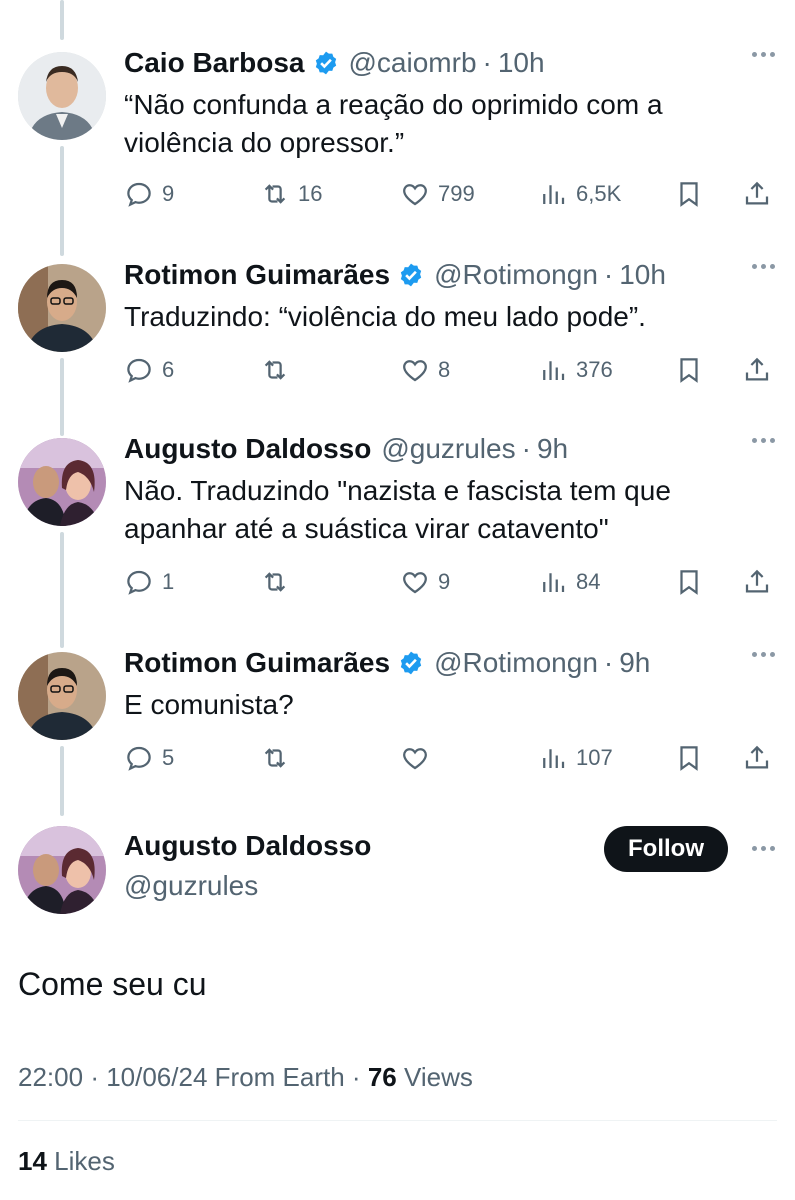 This screenshot has width=795, height=1200. Describe the element at coordinates (279, 1077) in the screenshot. I see `tweet-source: From Earth` at that location.